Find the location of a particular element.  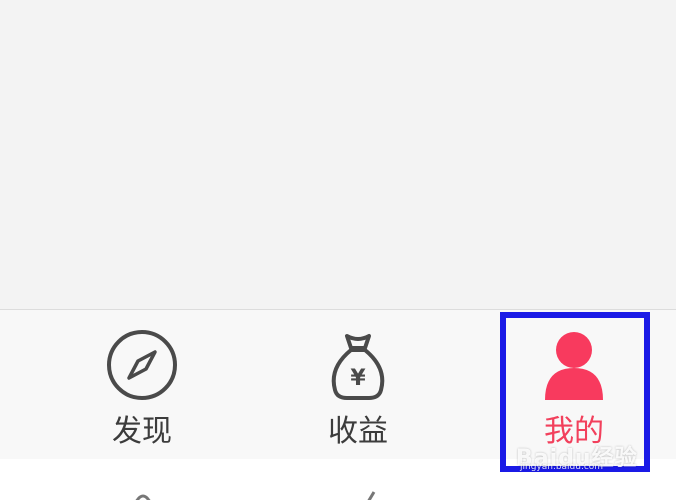

tab-mine: 我的 is located at coordinates (574, 385).